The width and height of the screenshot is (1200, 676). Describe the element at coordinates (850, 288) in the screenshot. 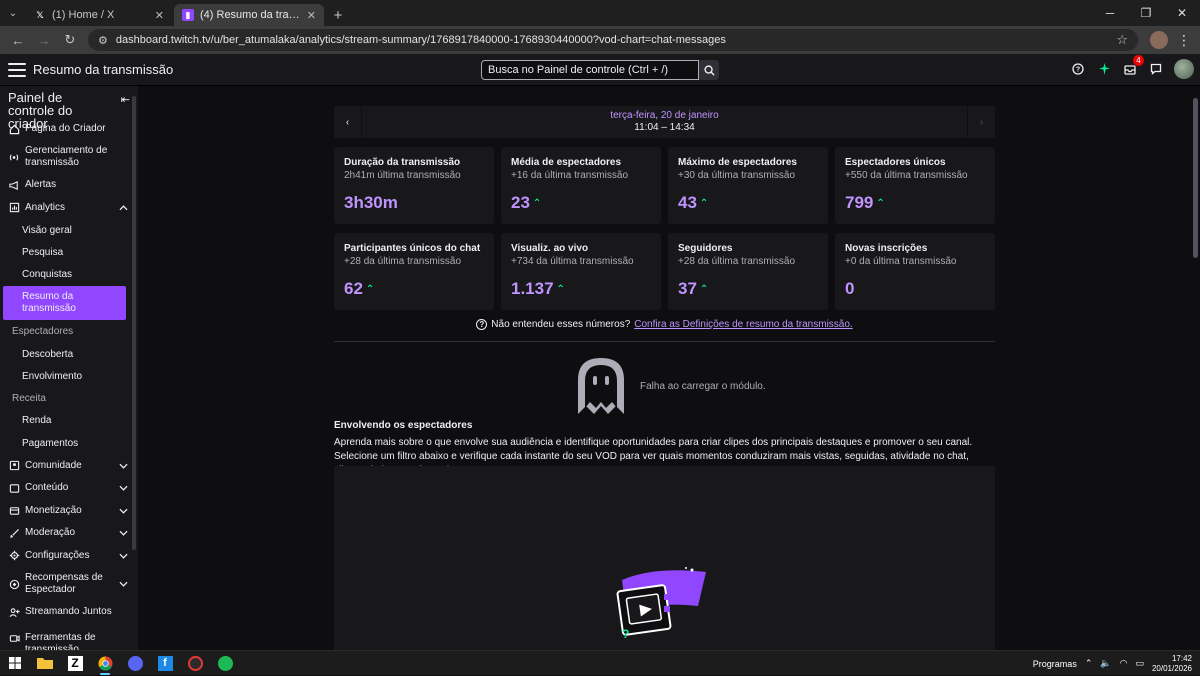

I see `stat-value: 0` at that location.